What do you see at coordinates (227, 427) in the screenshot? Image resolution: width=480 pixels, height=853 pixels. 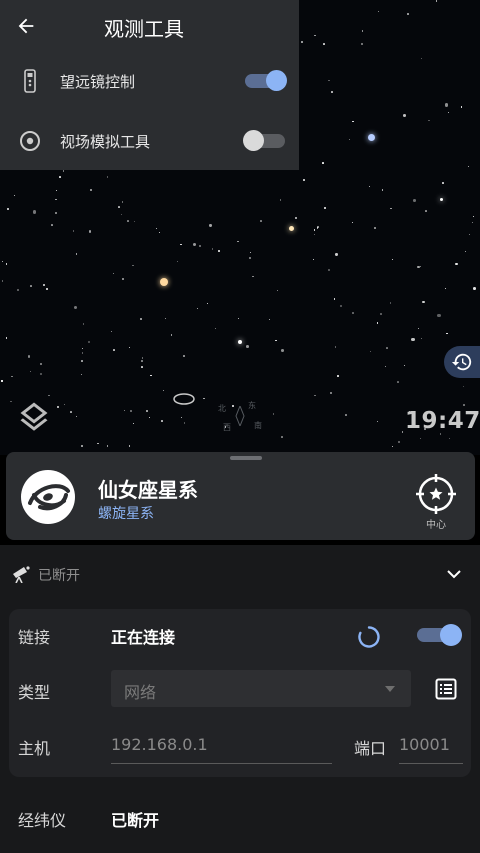 I see `compass-west: 西` at bounding box center [227, 427].